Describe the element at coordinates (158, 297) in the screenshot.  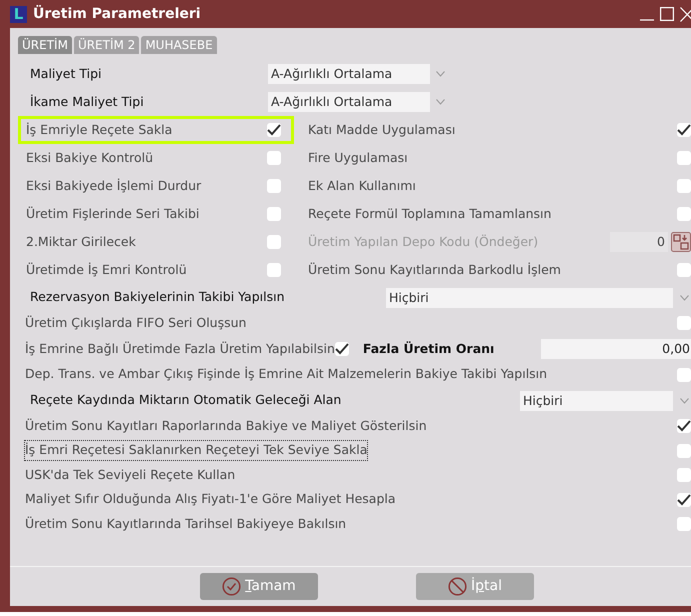
I see `option-label: Rezervasyon Bakiyelerinin Takibi Yapılsın` at that location.